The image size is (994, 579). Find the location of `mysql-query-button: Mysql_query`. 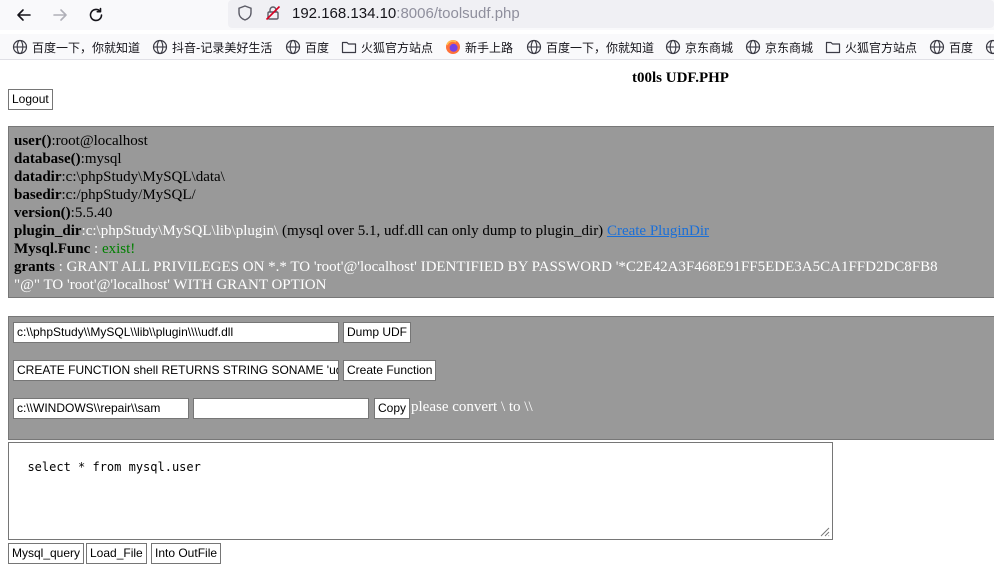

mysql-query-button: Mysql_query is located at coordinates (46, 553).